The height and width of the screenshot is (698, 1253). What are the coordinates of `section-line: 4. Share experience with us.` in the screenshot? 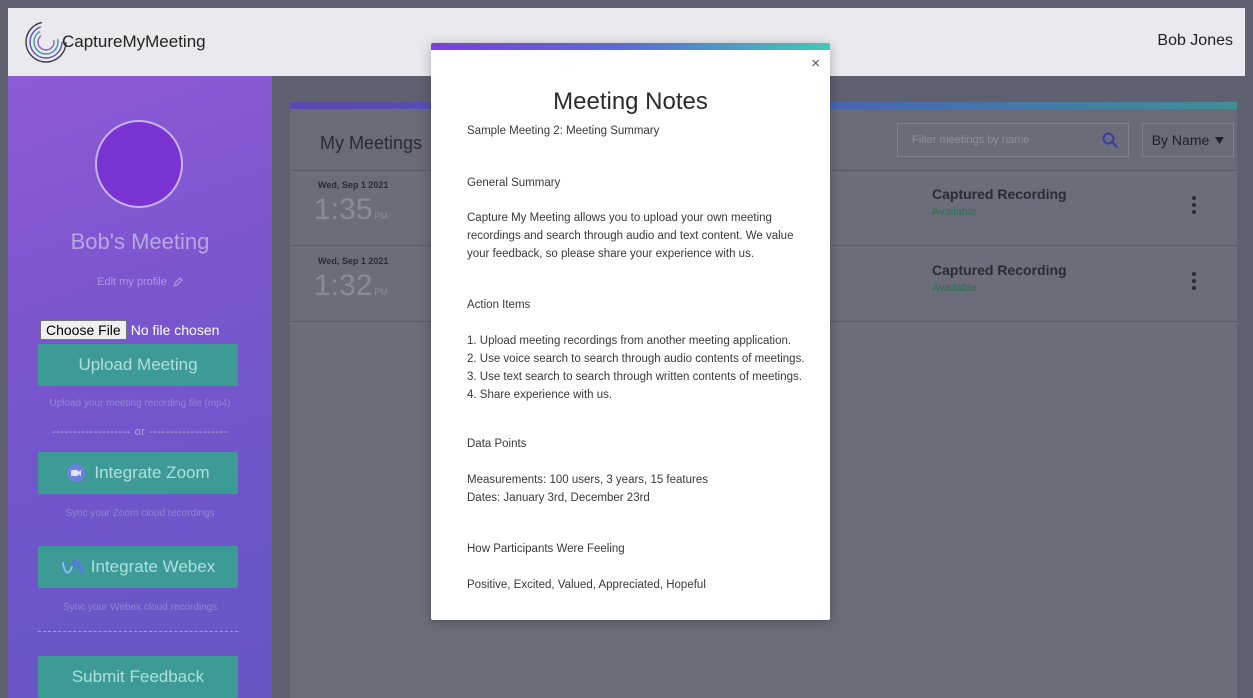 It's located at (540, 395).